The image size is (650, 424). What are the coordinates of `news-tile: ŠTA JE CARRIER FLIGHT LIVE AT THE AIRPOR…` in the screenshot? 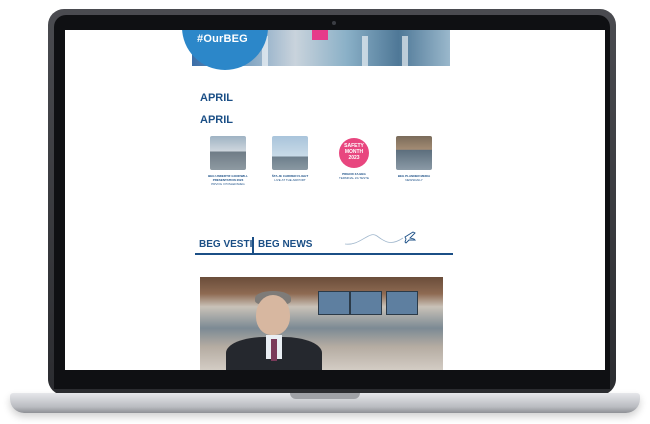 It's located at (290, 159).